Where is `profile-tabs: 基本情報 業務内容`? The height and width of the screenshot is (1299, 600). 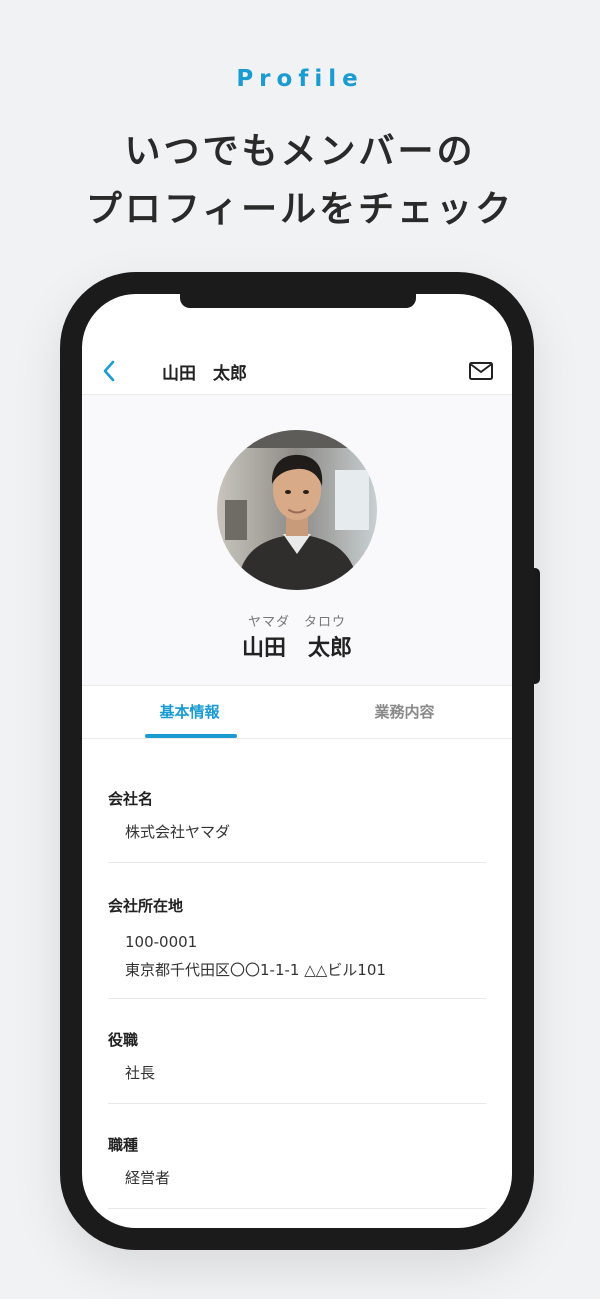 profile-tabs: 基本情報 業務内容 is located at coordinates (297, 712).